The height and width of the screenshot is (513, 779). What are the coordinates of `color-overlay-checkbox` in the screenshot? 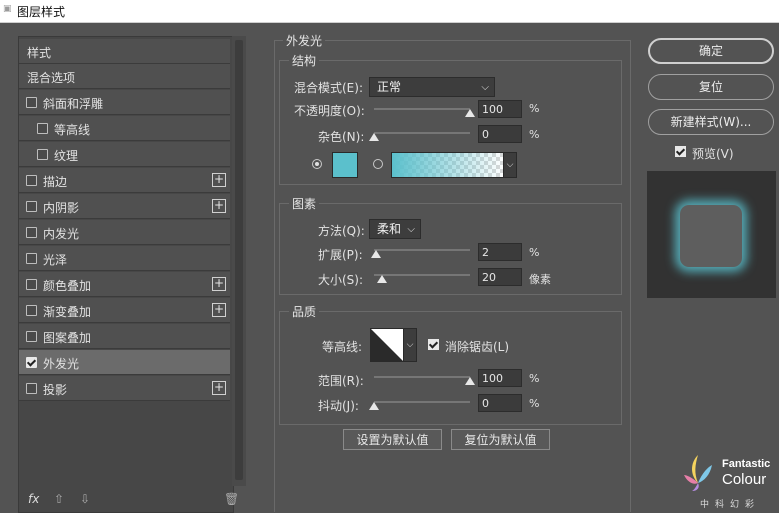 It's located at (31, 284).